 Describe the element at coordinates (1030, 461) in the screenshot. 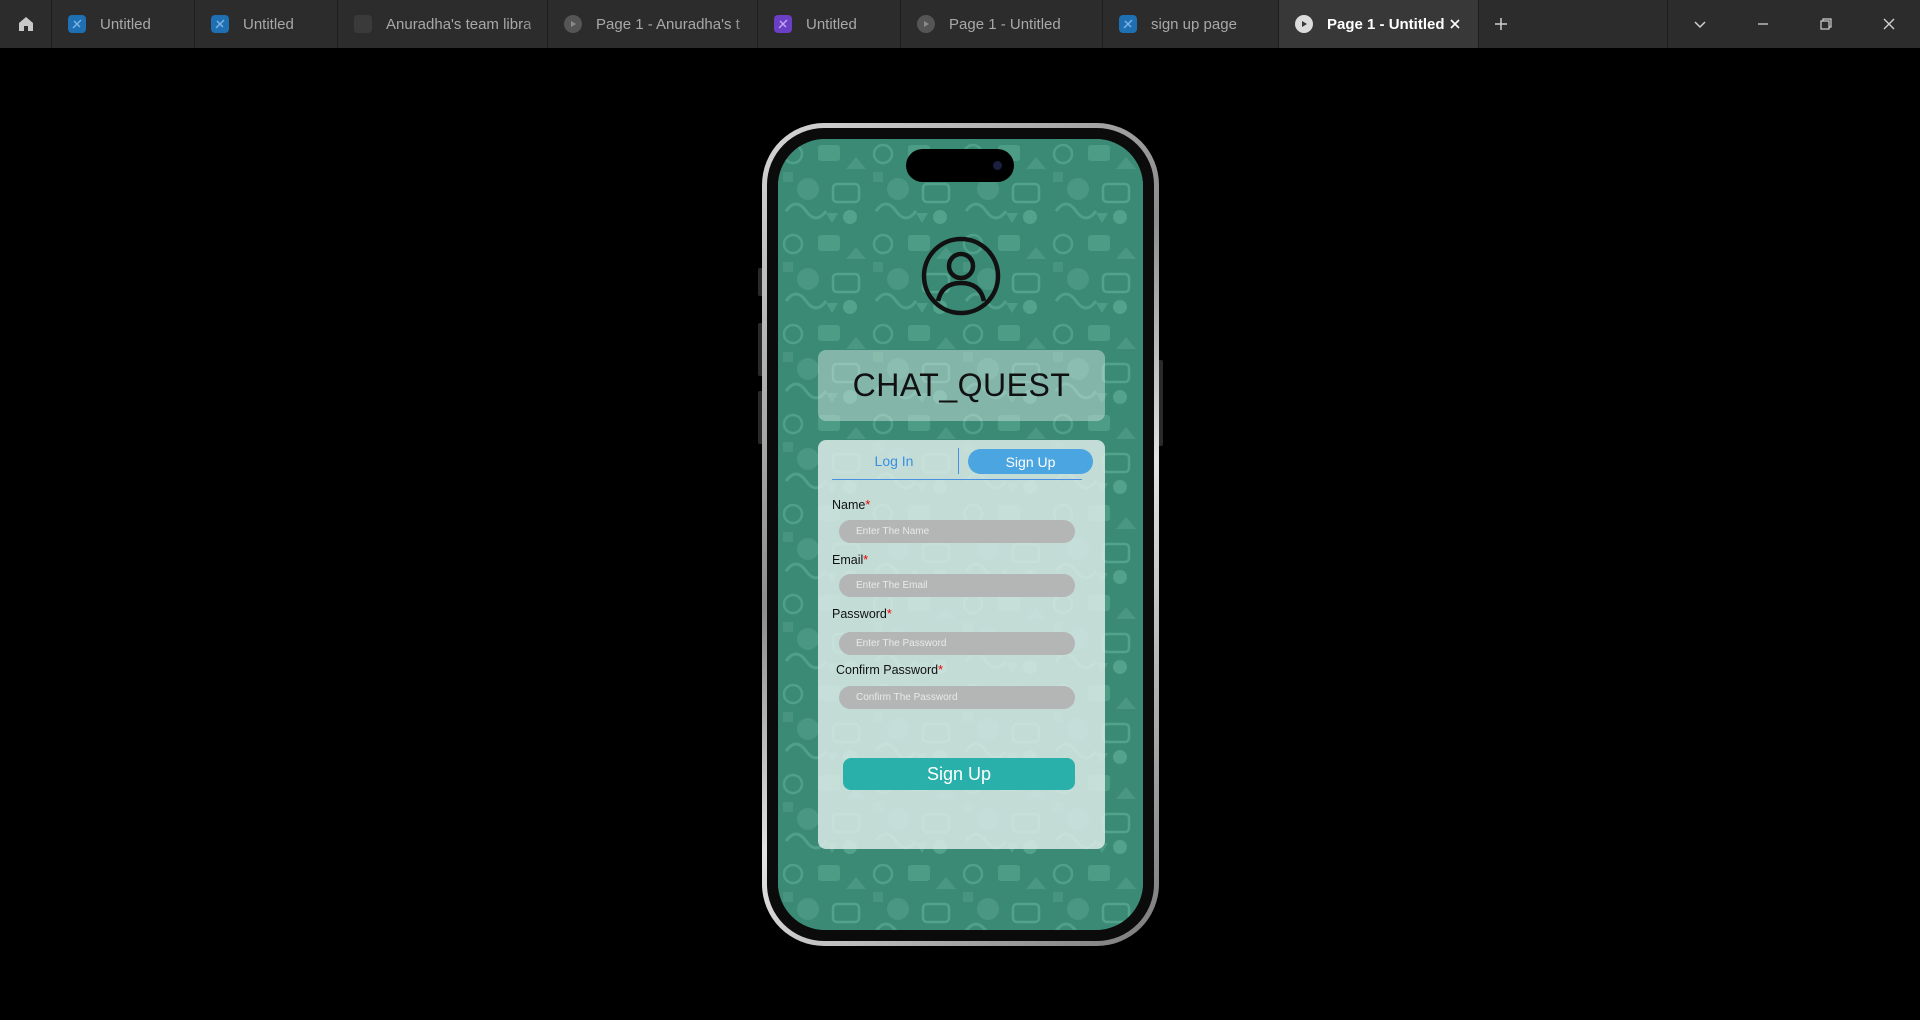

I see `tab-sign-up: Sign Up` at that location.